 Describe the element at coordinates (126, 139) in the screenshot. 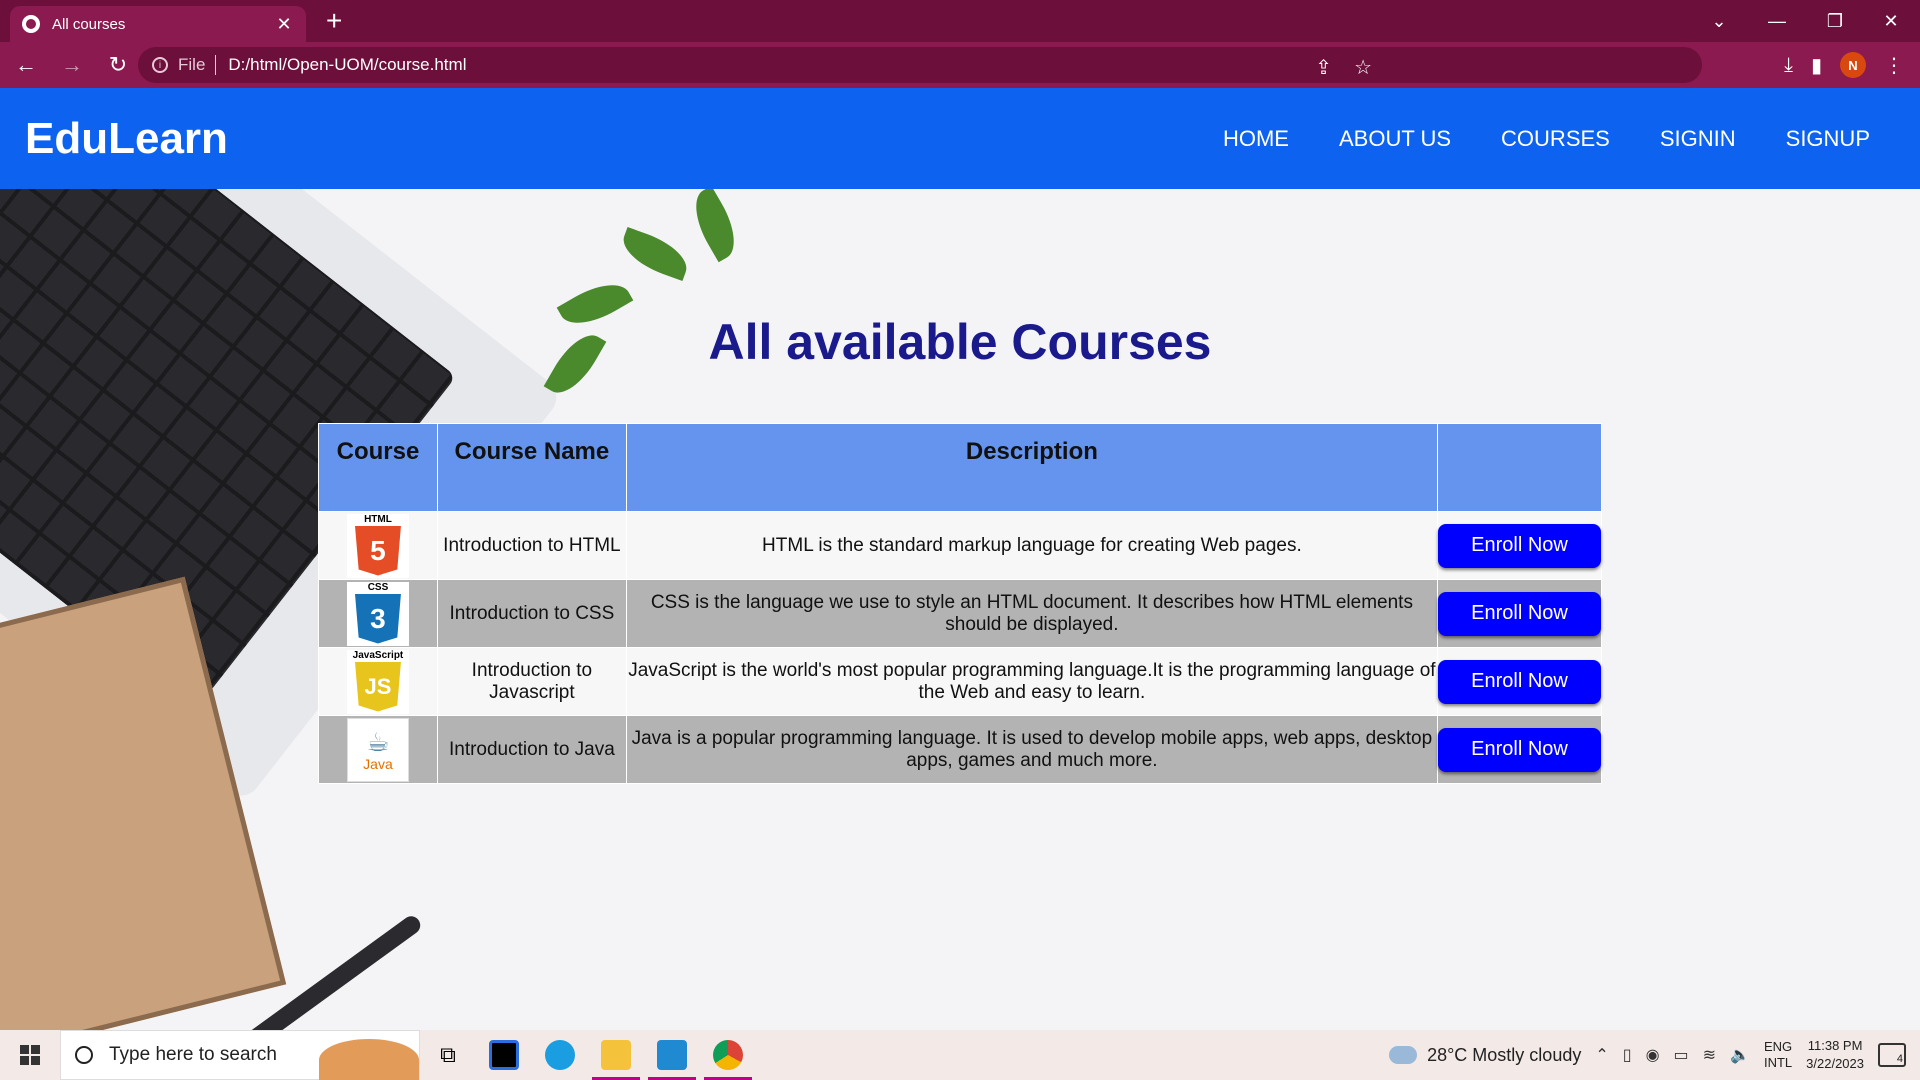

I see `site-brand: EduLearn` at that location.